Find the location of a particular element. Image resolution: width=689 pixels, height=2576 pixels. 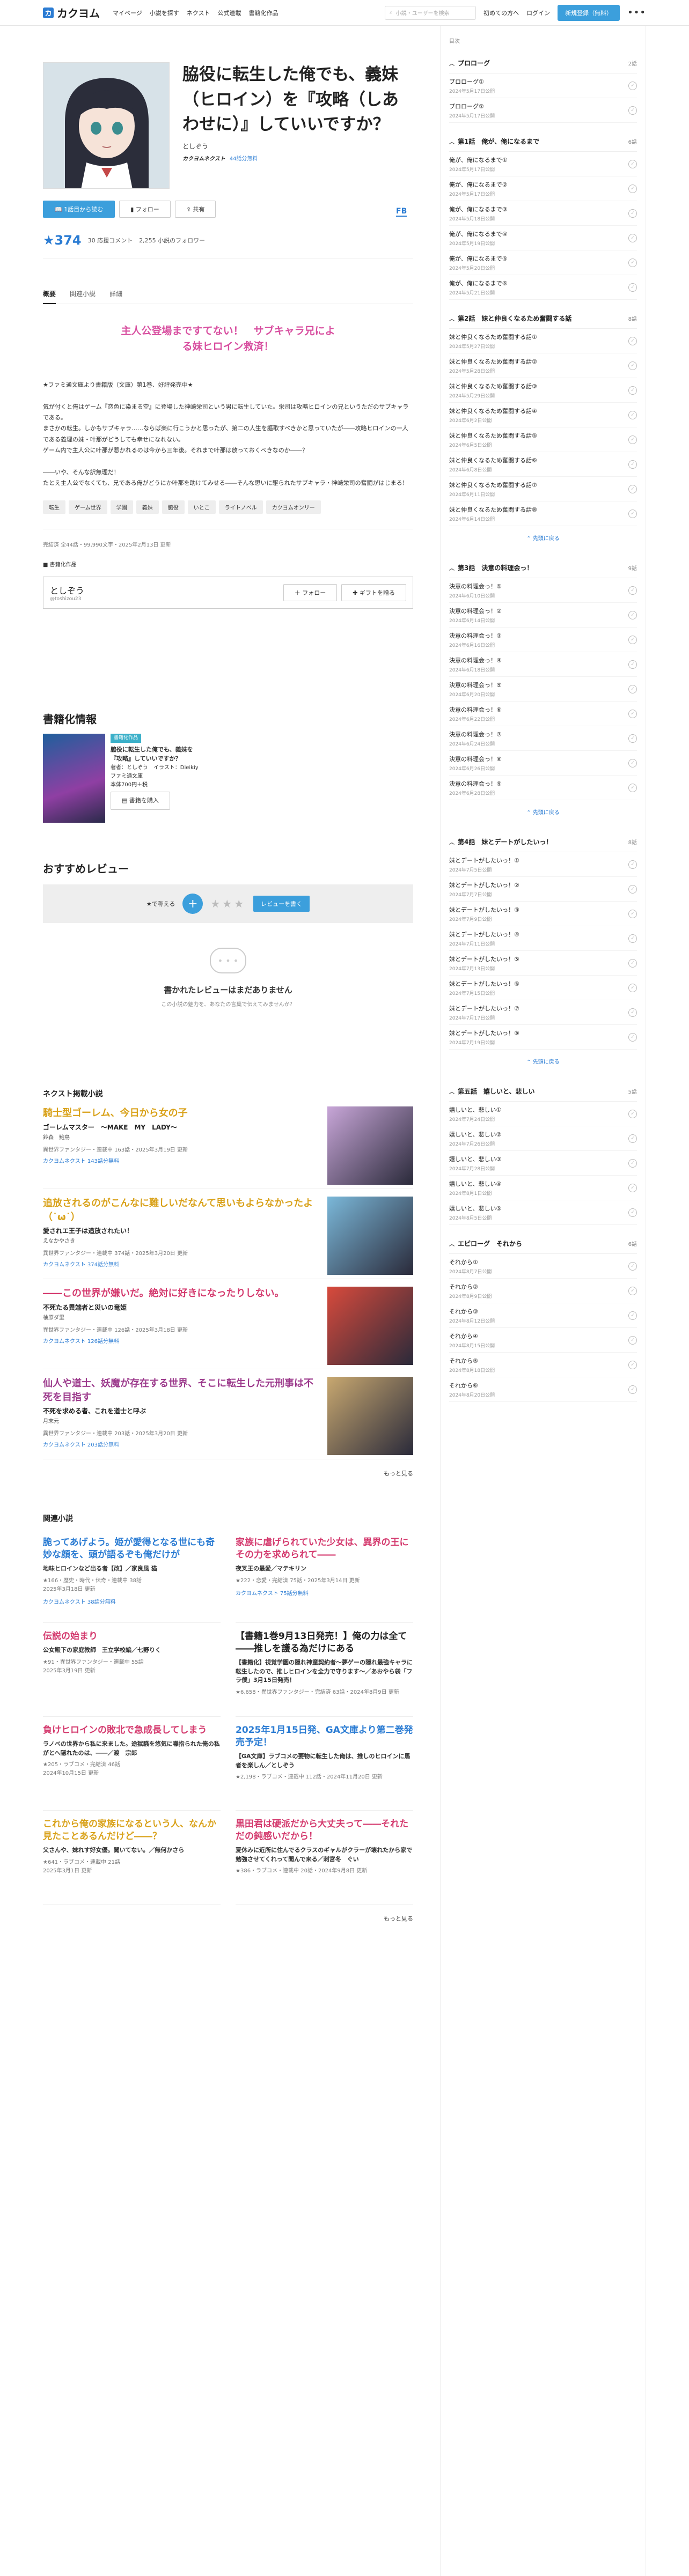

toc-episode: 妹と仲良くなるため奮闘する話③ 2024年5月29日公開 ✓ is located at coordinates (543, 390).